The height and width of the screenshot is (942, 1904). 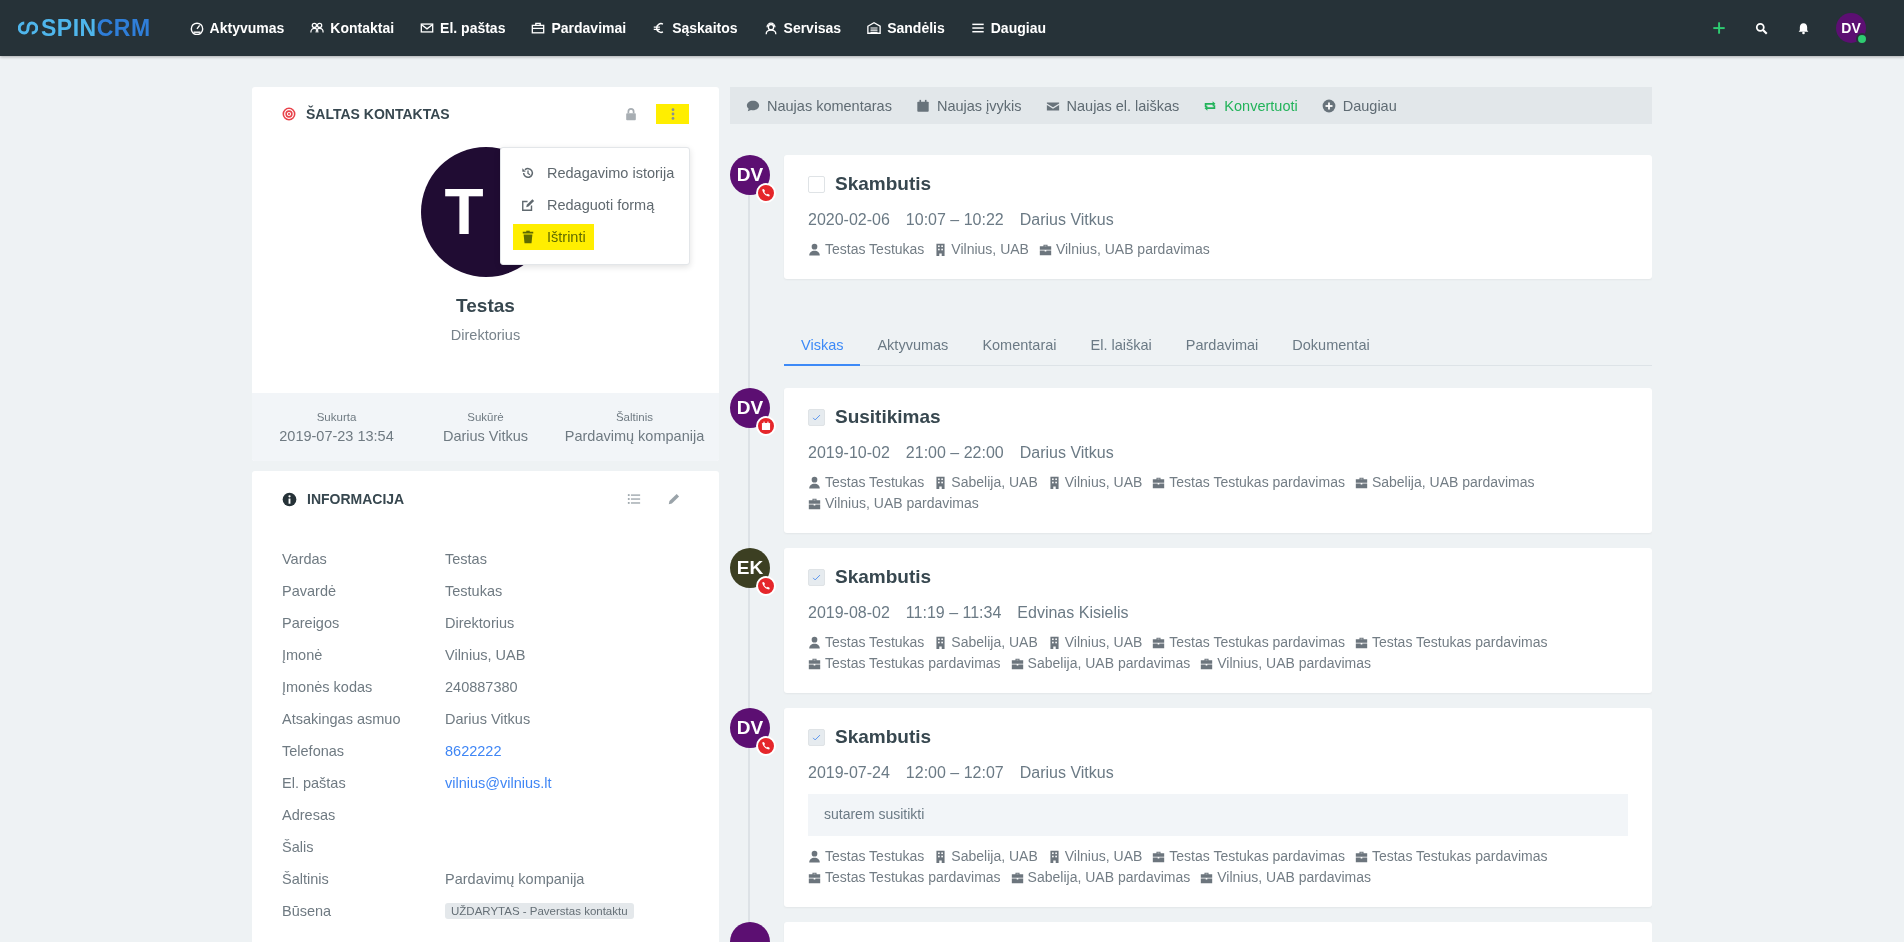 What do you see at coordinates (303, 655) in the screenshot?
I see `field-label: Įmonė` at bounding box center [303, 655].